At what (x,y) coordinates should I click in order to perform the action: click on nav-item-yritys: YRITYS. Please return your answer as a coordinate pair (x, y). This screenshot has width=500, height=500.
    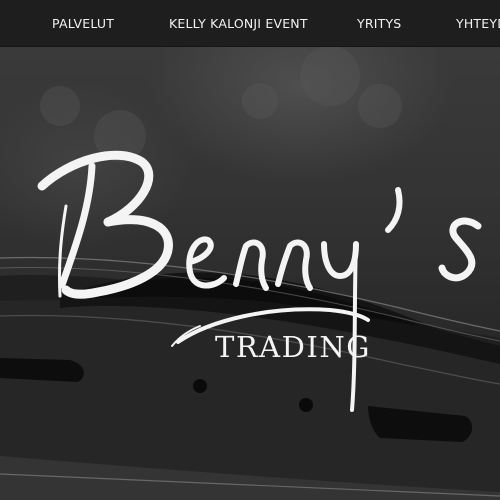
    Looking at the image, I should click on (379, 23).